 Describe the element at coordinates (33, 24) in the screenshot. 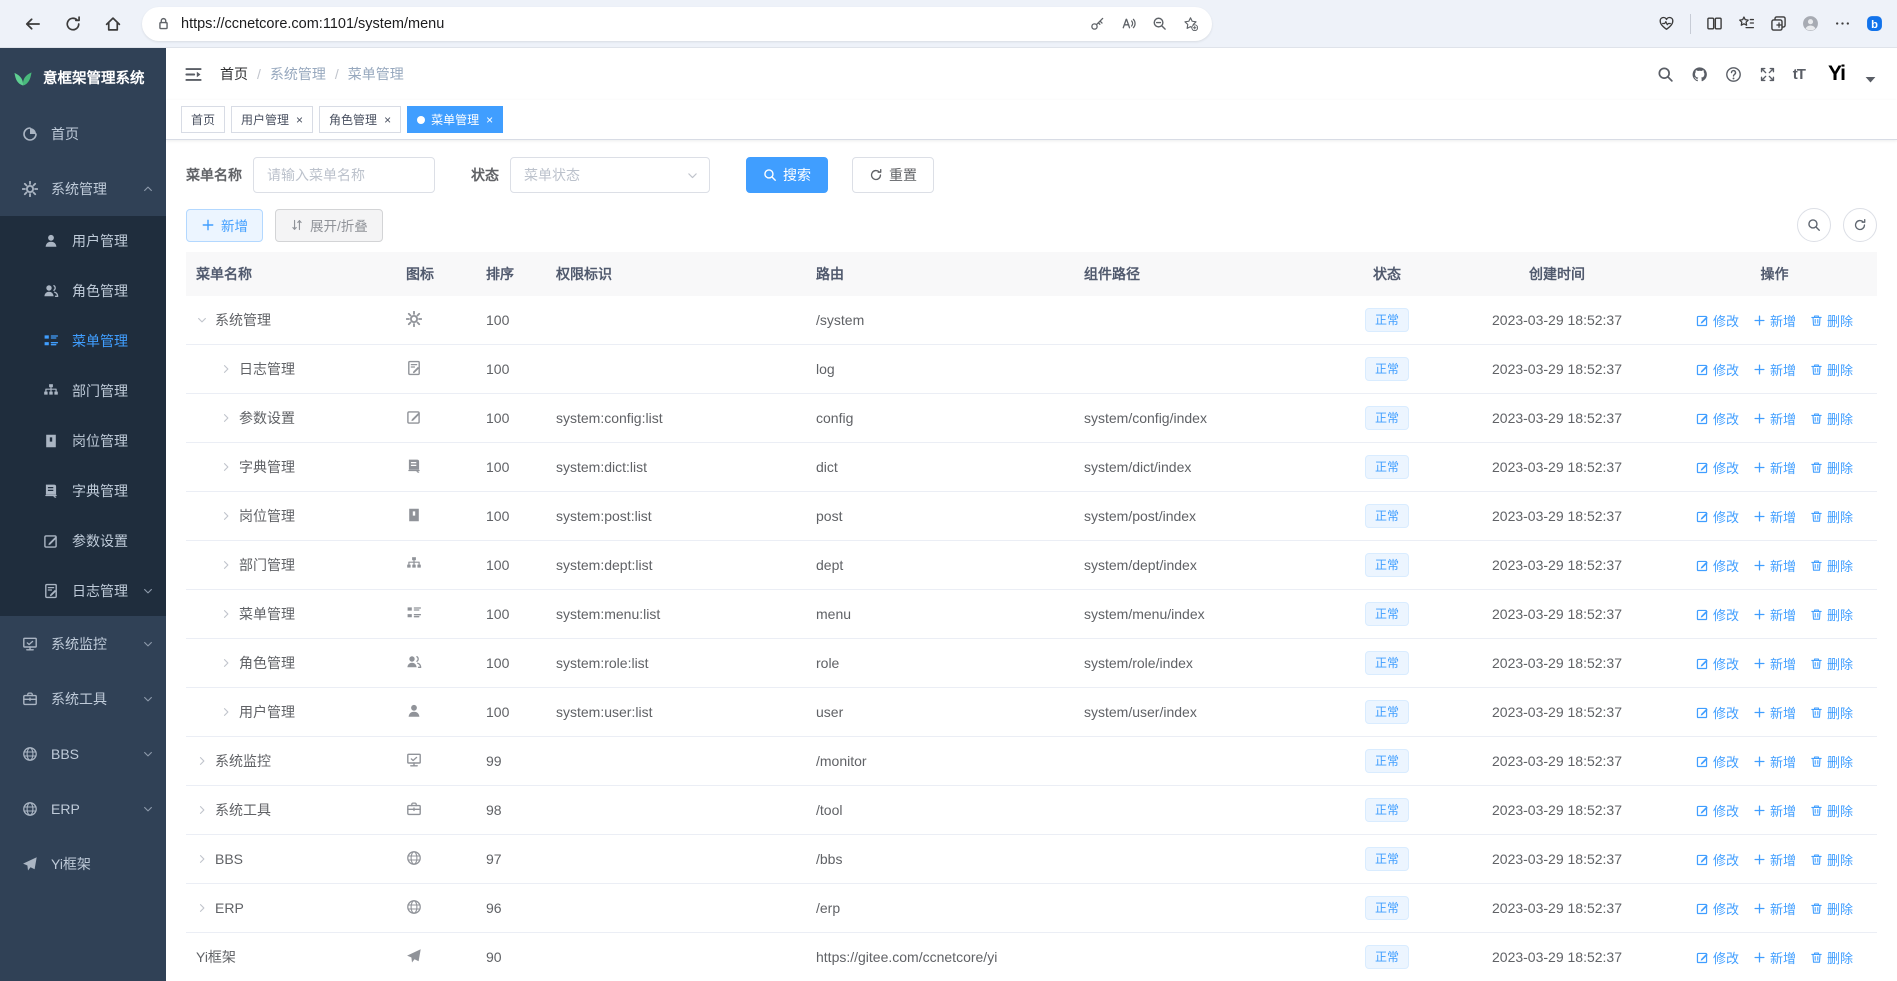

I see `back-icon` at that location.